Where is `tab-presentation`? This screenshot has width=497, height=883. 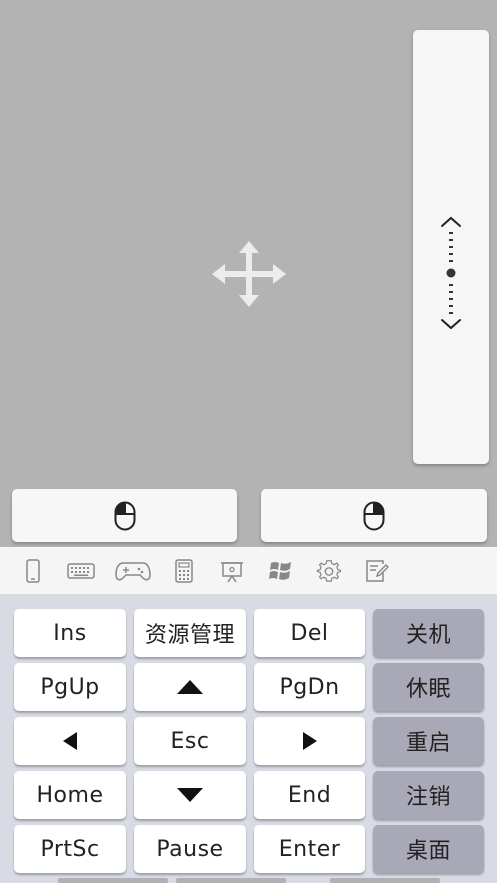
tab-presentation is located at coordinates (232, 571).